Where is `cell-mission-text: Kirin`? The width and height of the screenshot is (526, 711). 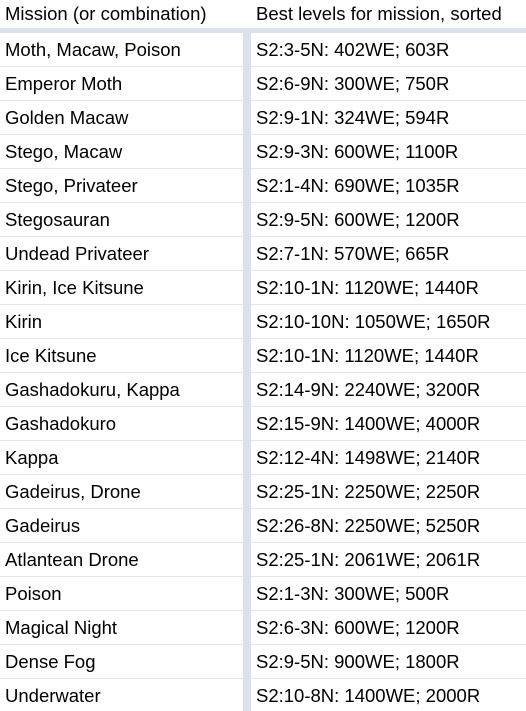 cell-mission-text: Kirin is located at coordinates (24, 321).